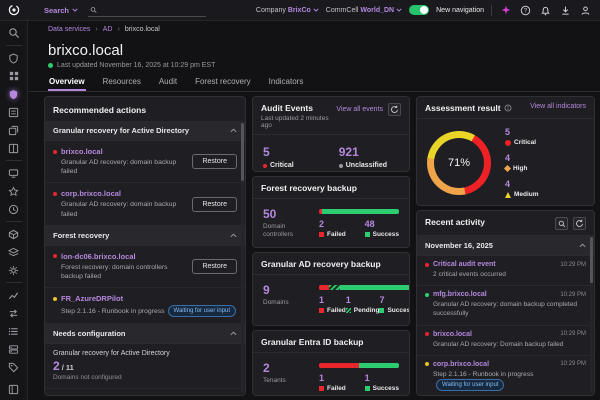 The height and width of the screenshot is (400, 600). What do you see at coordinates (113, 311) in the screenshot?
I see `item-description-text: Step 2.1.16 - Runbook in progress` at bounding box center [113, 311].